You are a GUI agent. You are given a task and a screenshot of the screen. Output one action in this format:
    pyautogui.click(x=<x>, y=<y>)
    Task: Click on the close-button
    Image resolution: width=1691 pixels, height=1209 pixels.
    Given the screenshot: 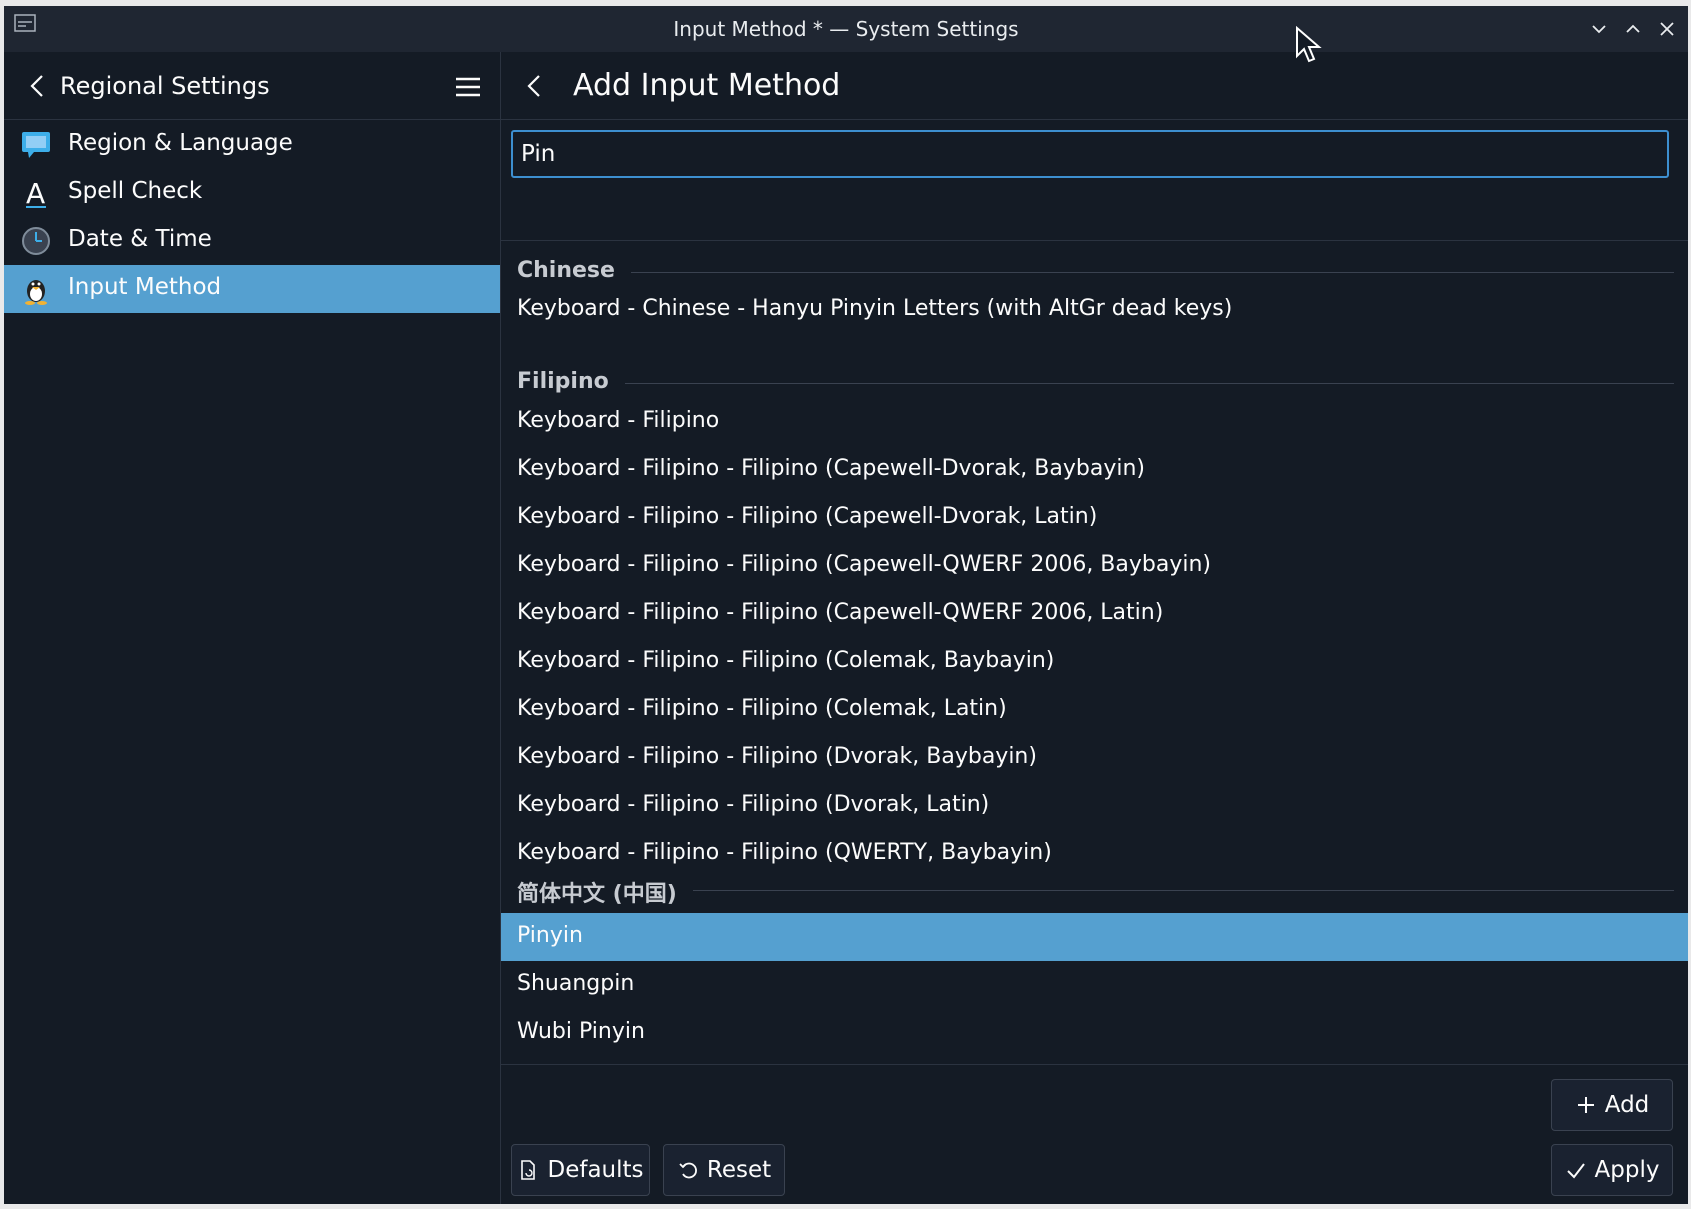 What is the action you would take?
    pyautogui.click(x=1667, y=29)
    